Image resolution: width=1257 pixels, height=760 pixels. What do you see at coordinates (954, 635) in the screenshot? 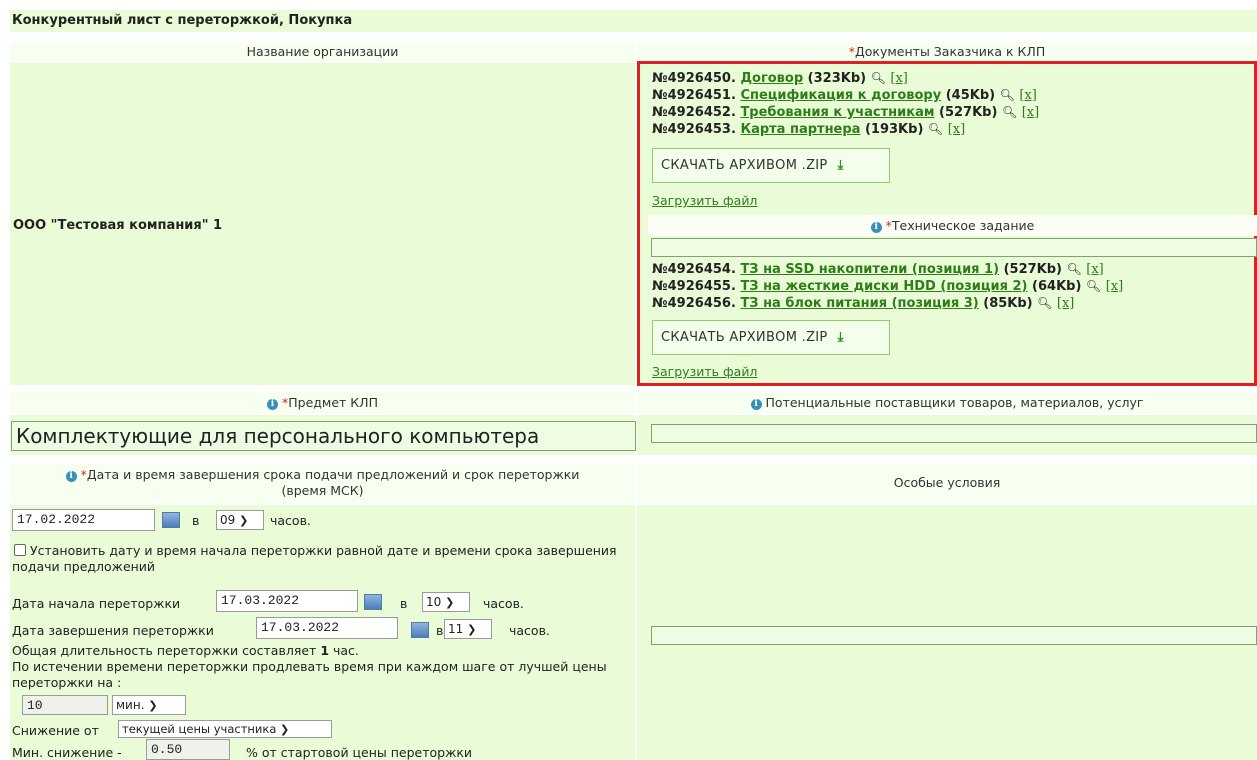
I see `special-conditions-input` at bounding box center [954, 635].